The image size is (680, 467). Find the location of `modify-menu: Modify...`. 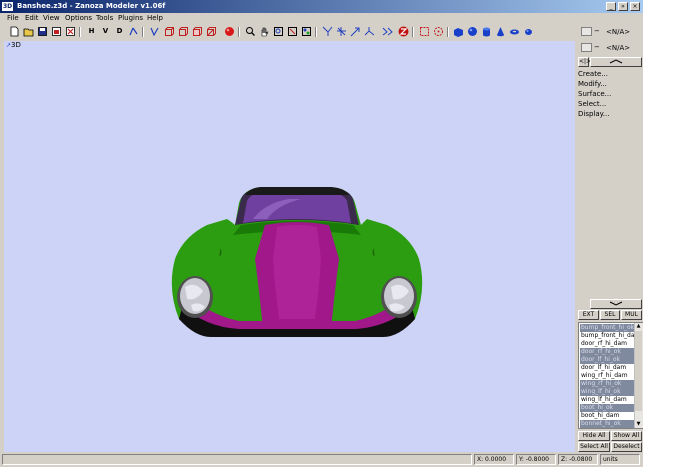

modify-menu: Modify... is located at coordinates (592, 84).